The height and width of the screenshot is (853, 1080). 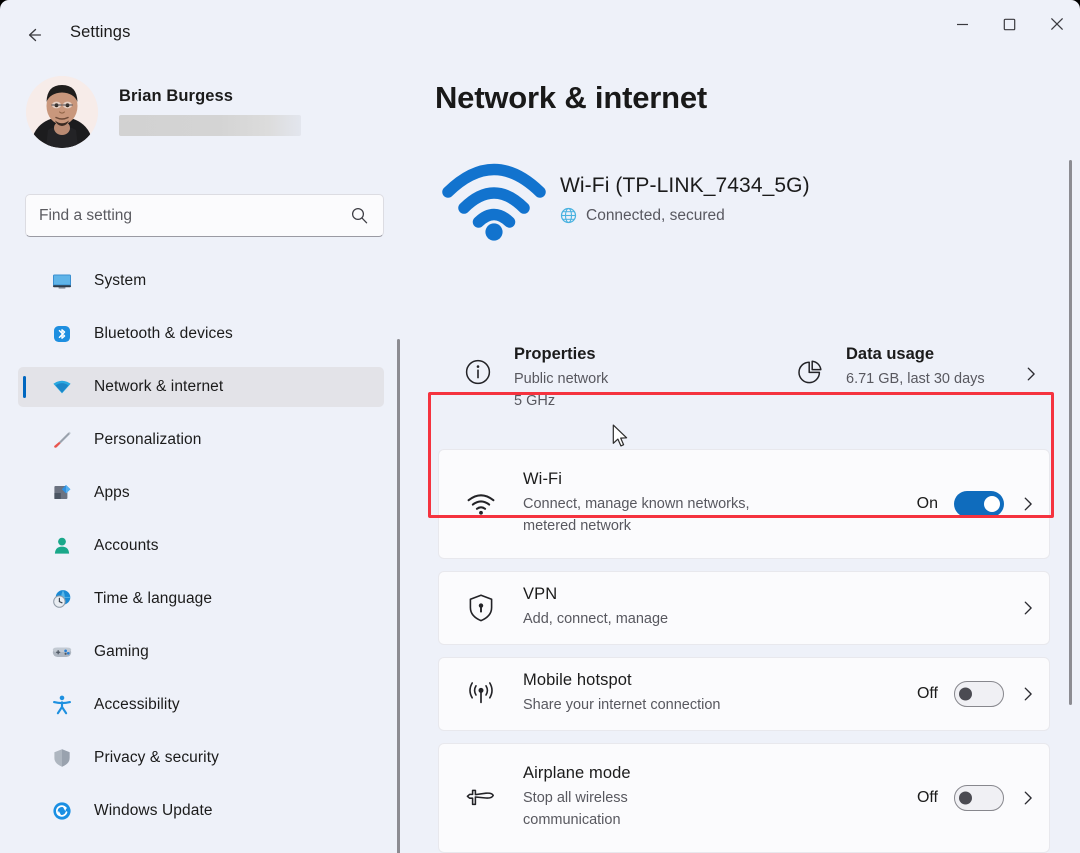 What do you see at coordinates (568, 215) in the screenshot?
I see `globe-icon` at bounding box center [568, 215].